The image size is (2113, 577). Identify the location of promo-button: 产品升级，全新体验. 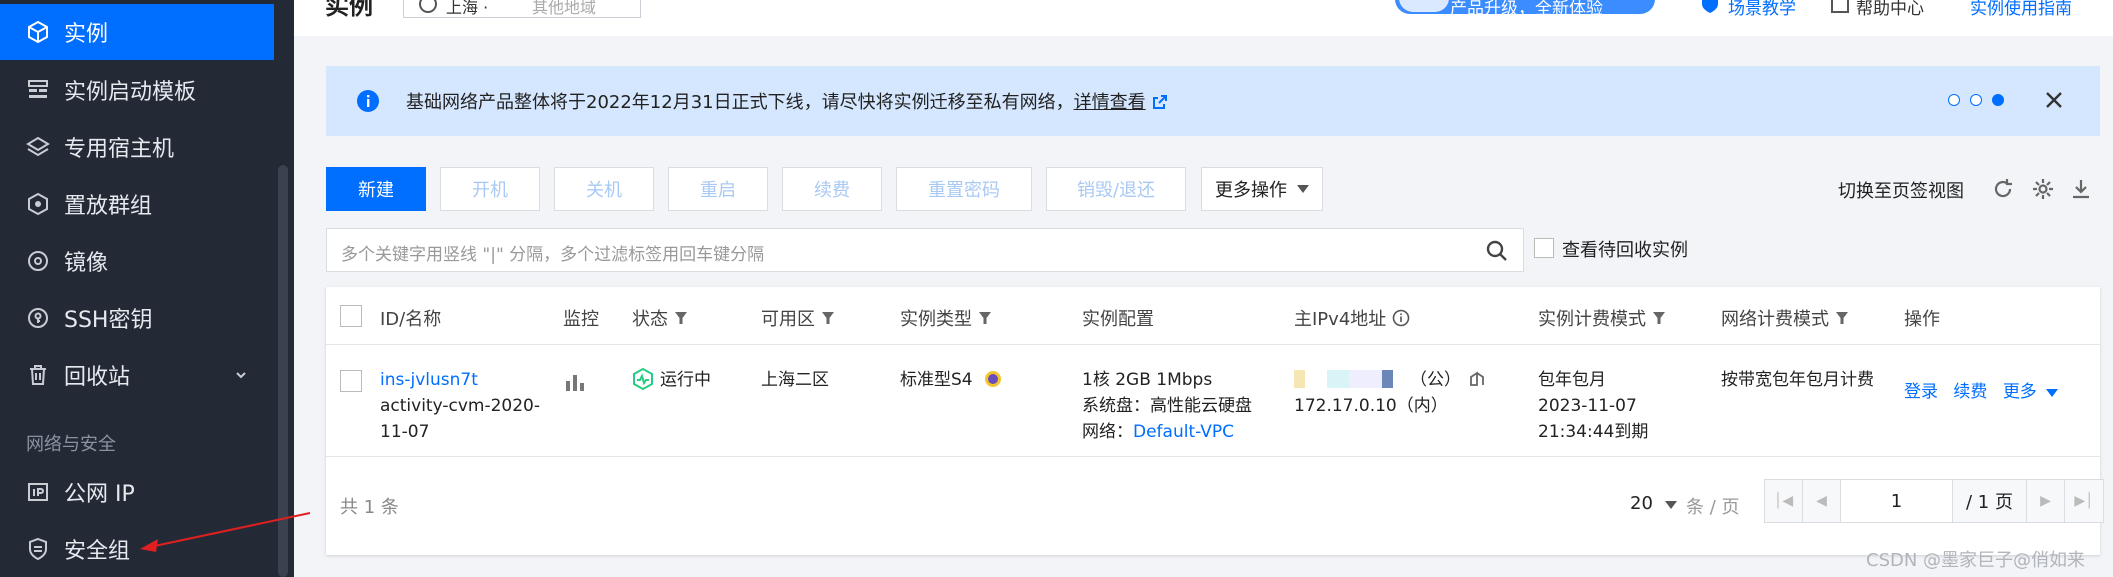
(1525, 9).